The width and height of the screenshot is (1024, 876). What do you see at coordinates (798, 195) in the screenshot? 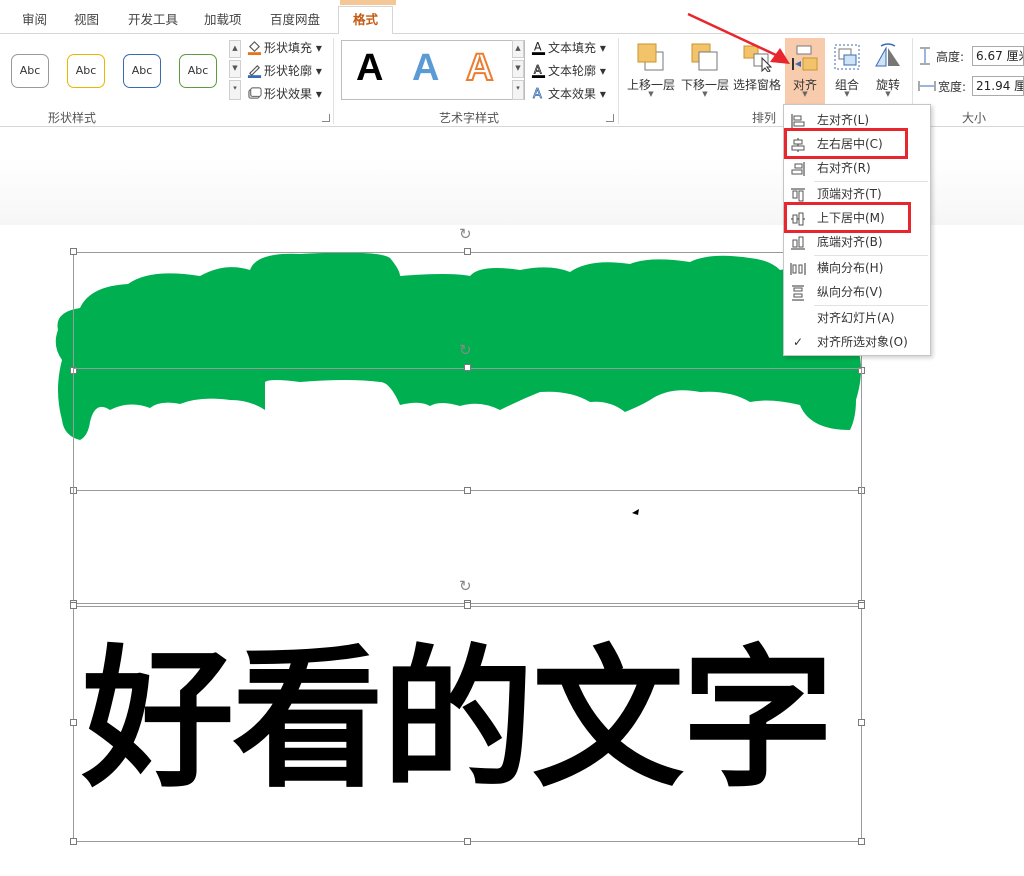
I see `align-top-icon` at bounding box center [798, 195].